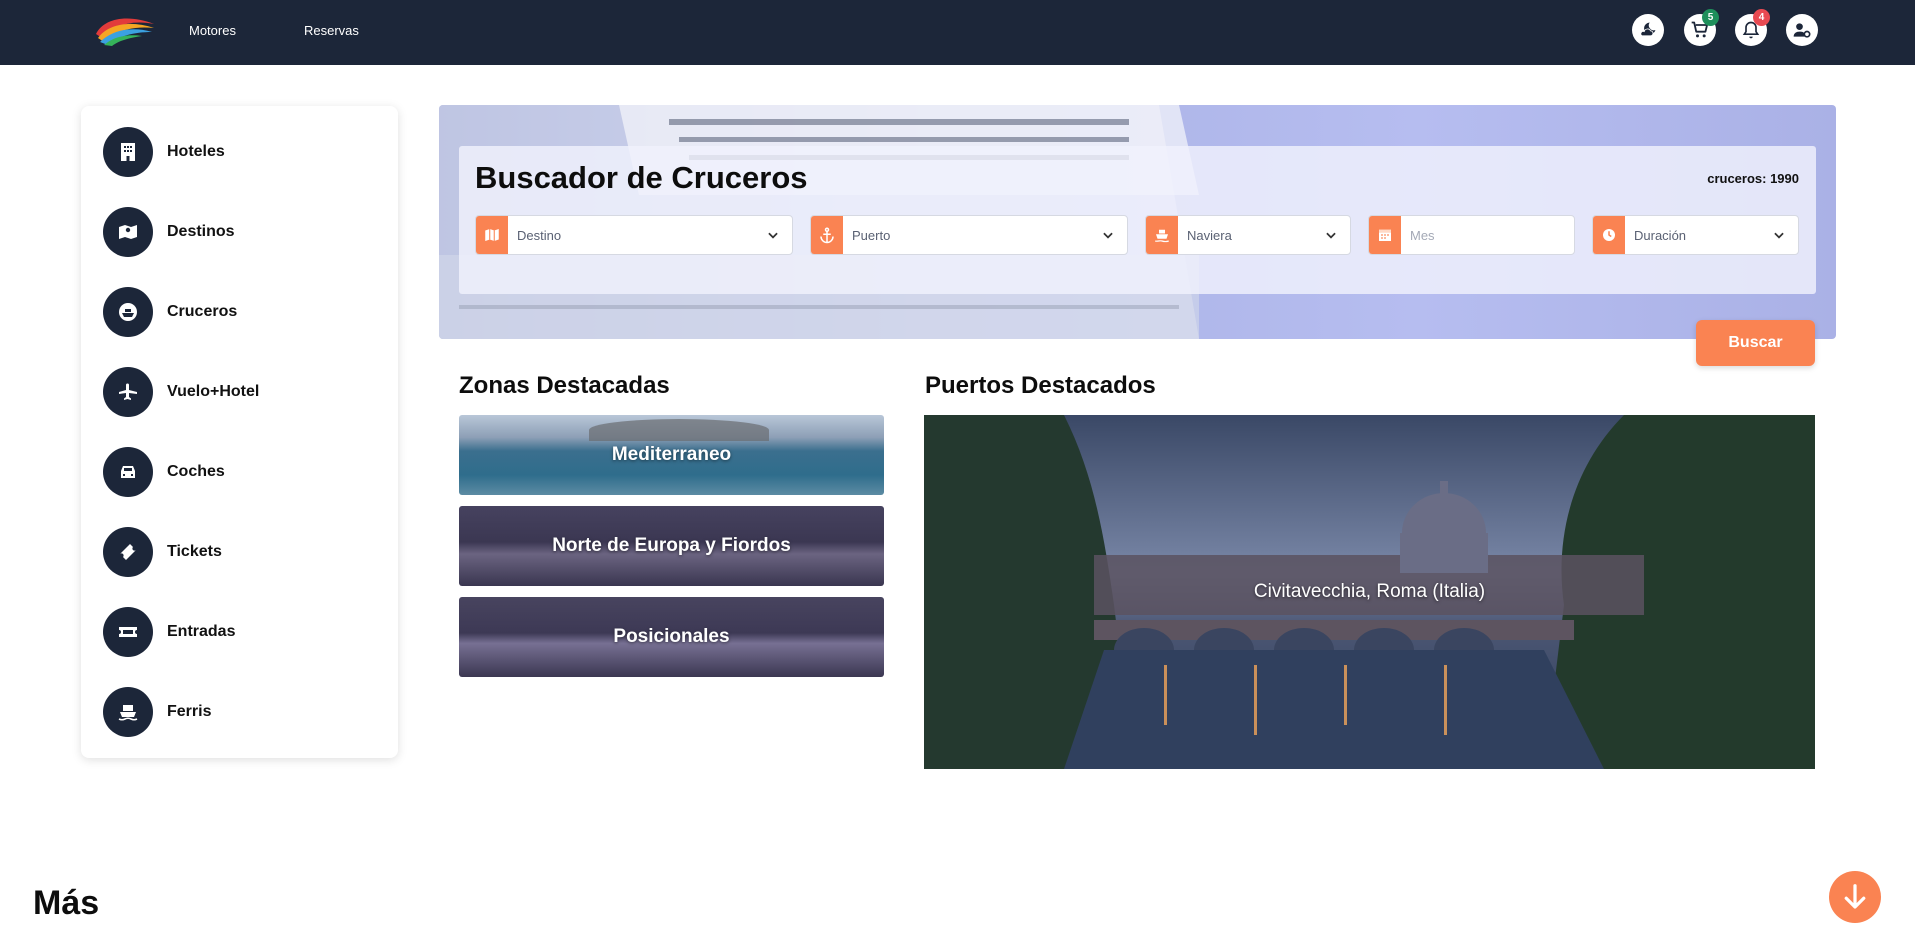 The height and width of the screenshot is (929, 1915). I want to click on sidebar-item-label: Ferris, so click(189, 711).